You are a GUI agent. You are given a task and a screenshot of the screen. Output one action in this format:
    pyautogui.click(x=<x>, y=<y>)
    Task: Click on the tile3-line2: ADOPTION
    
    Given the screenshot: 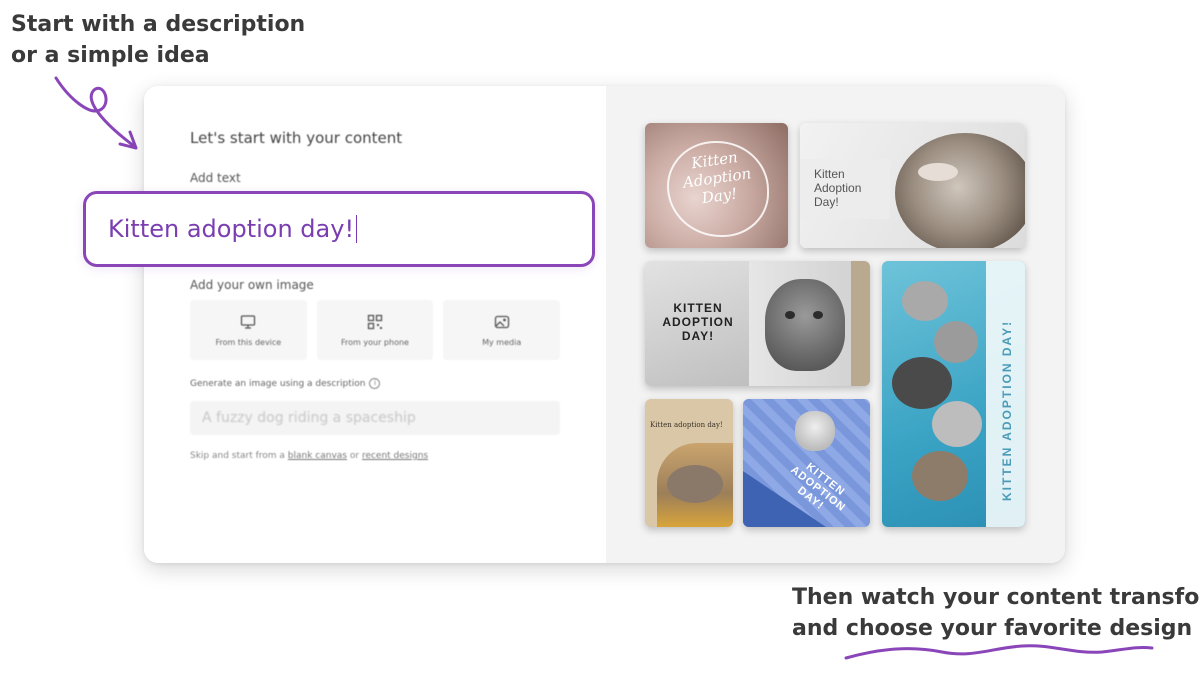 What is the action you would take?
    pyautogui.click(x=698, y=322)
    